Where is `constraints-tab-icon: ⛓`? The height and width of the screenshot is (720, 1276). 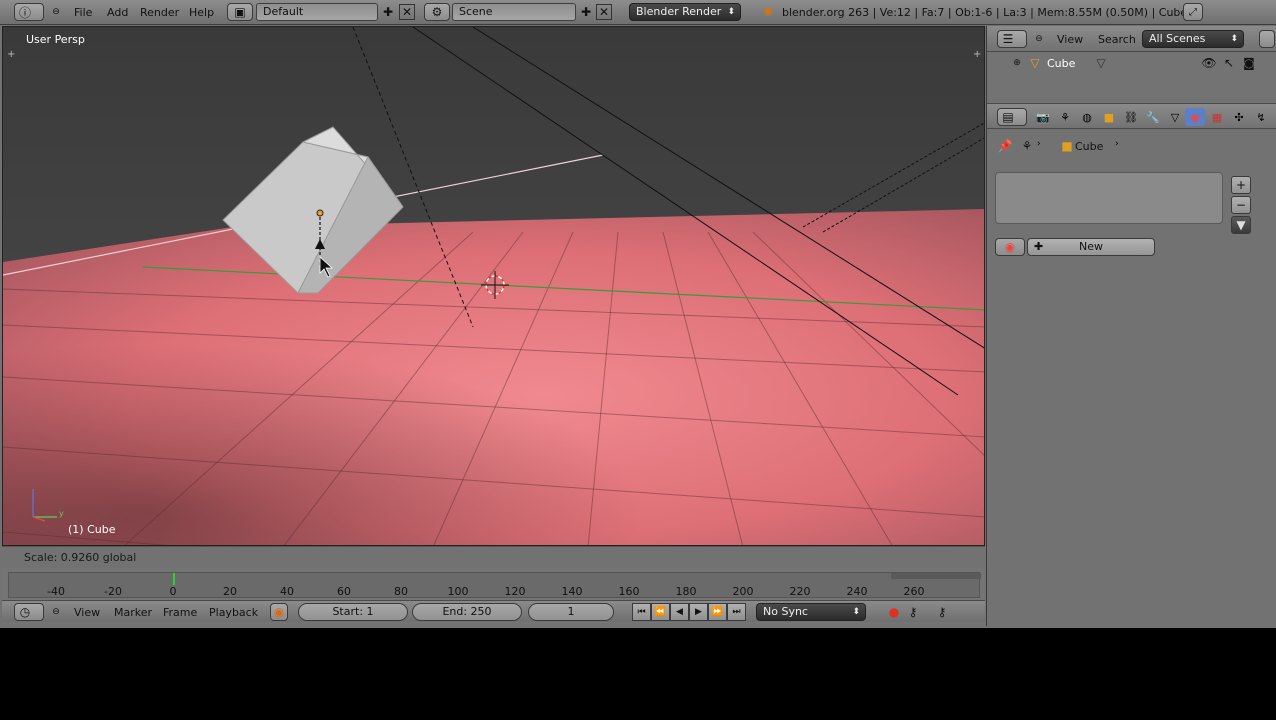
constraints-tab-icon: ⛓ is located at coordinates (1131, 117).